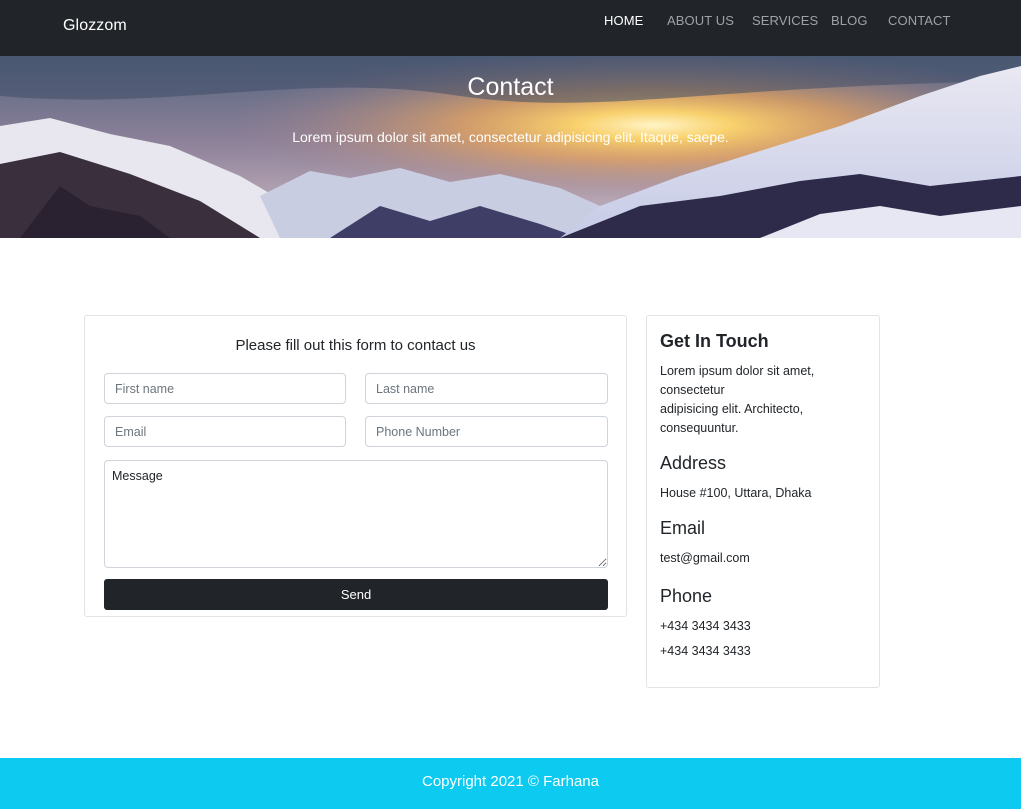 This screenshot has height=809, width=1021. Describe the element at coordinates (693, 463) in the screenshot. I see `address-heading: Address` at that location.